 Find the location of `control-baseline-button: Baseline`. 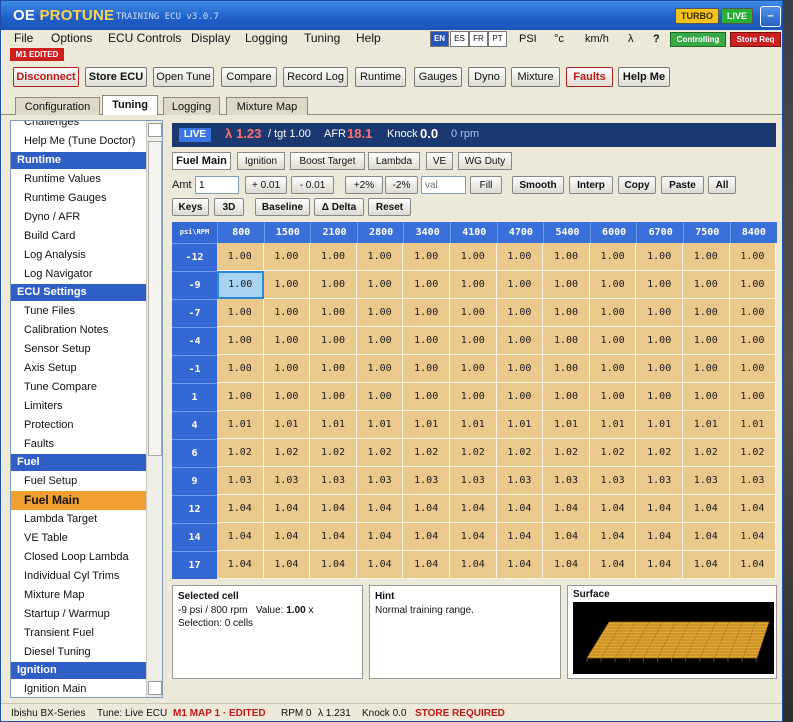

control-baseline-button: Baseline is located at coordinates (282, 207).